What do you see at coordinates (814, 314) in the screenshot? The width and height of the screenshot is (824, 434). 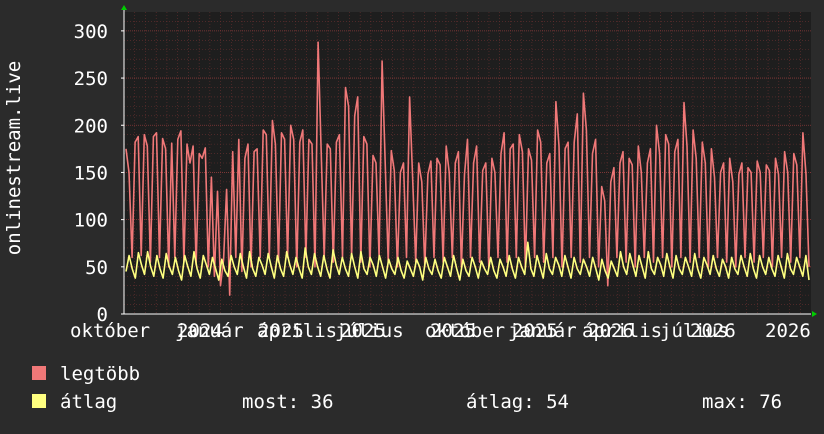 I see `x-axis-arrow` at bounding box center [814, 314].